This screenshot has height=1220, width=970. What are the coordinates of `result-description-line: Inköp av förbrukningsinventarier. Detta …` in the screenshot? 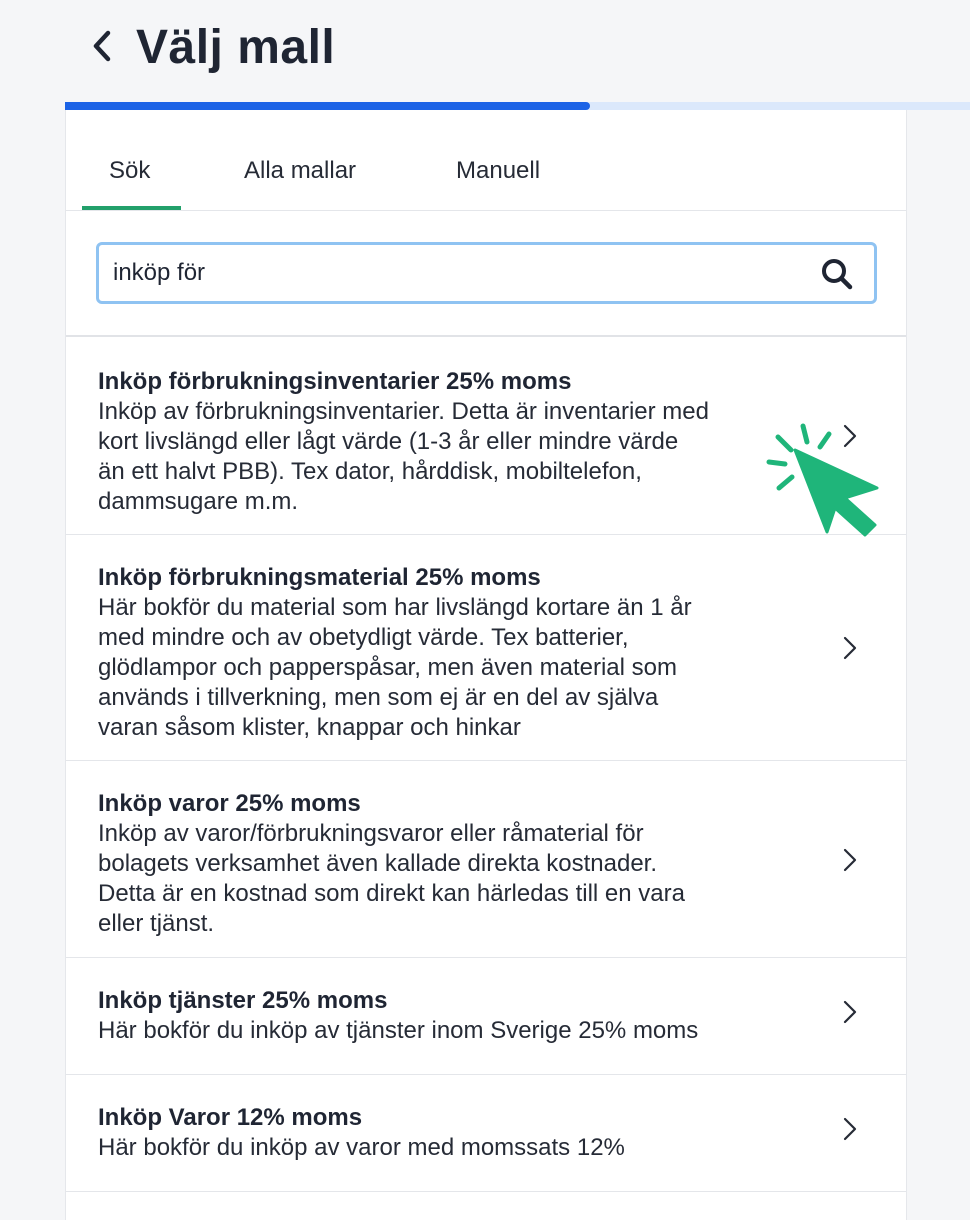 It's located at (403, 411).